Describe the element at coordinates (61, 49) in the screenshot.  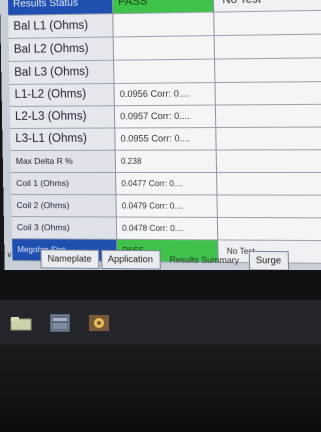
I see `row-label: Bal L2 (Ohms)` at that location.